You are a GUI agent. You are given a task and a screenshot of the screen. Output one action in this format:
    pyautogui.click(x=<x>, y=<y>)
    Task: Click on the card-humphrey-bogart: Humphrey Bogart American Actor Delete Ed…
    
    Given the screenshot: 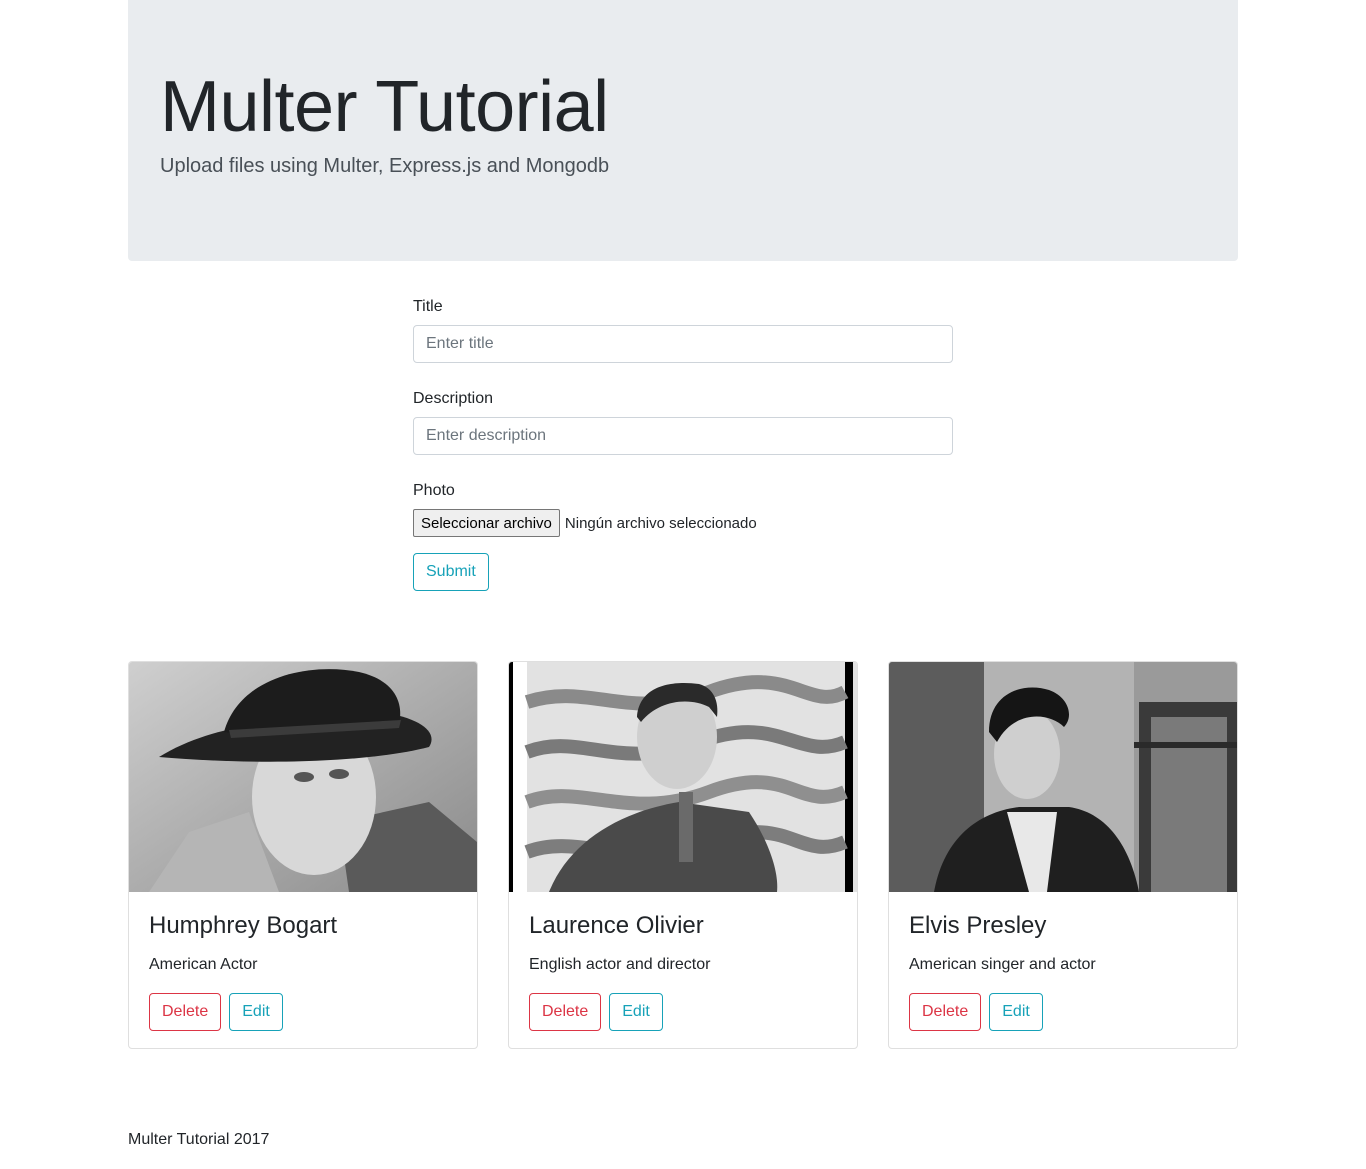 What is the action you would take?
    pyautogui.click(x=303, y=855)
    